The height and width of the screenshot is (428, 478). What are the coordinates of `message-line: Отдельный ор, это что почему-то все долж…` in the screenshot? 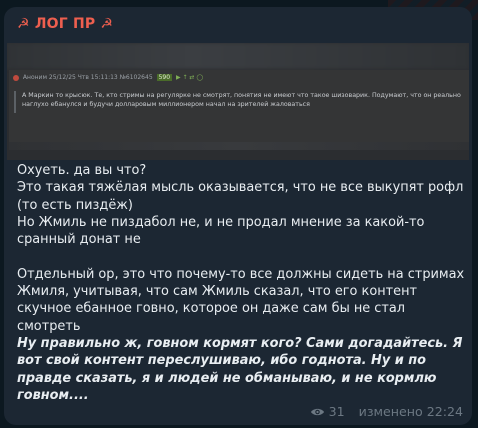 It's located at (241, 300).